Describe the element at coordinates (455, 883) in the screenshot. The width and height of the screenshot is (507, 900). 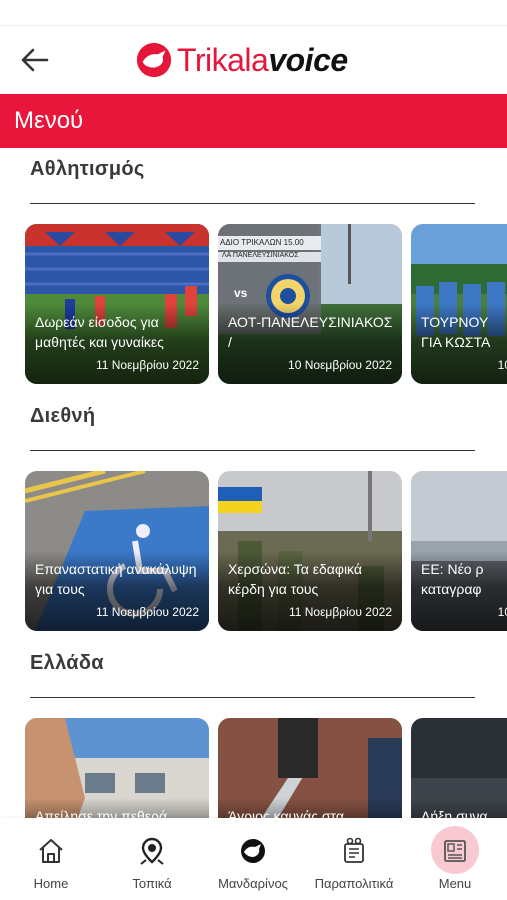
I see `nav-label: Menu` at that location.